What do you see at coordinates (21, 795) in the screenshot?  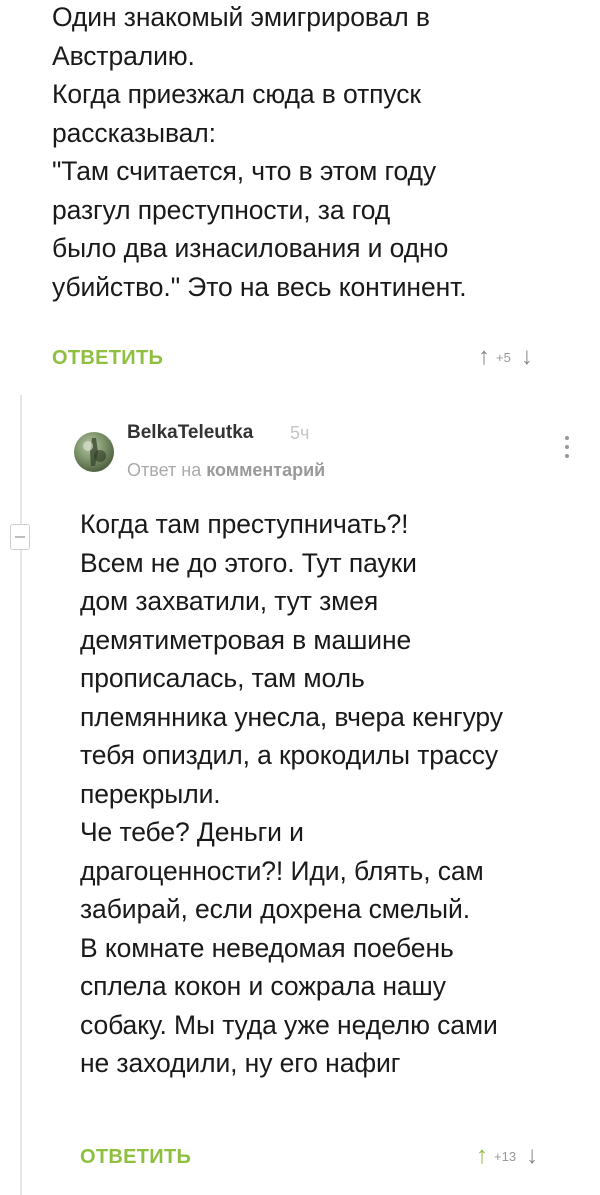 I see `thread-line` at bounding box center [21, 795].